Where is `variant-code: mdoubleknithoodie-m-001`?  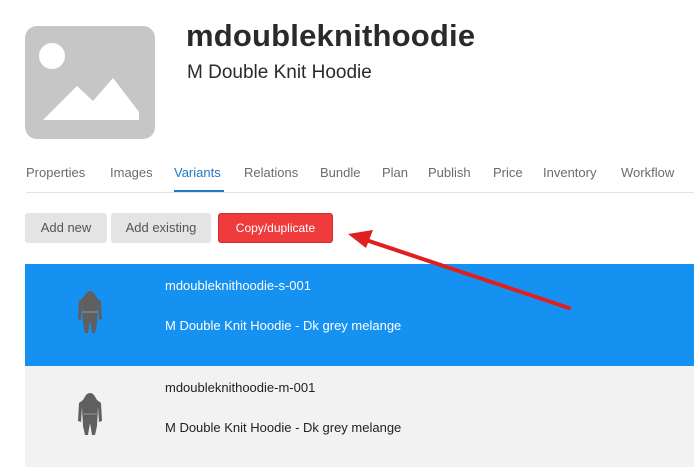
variant-code: mdoubleknithoodie-m-001 is located at coordinates (240, 387).